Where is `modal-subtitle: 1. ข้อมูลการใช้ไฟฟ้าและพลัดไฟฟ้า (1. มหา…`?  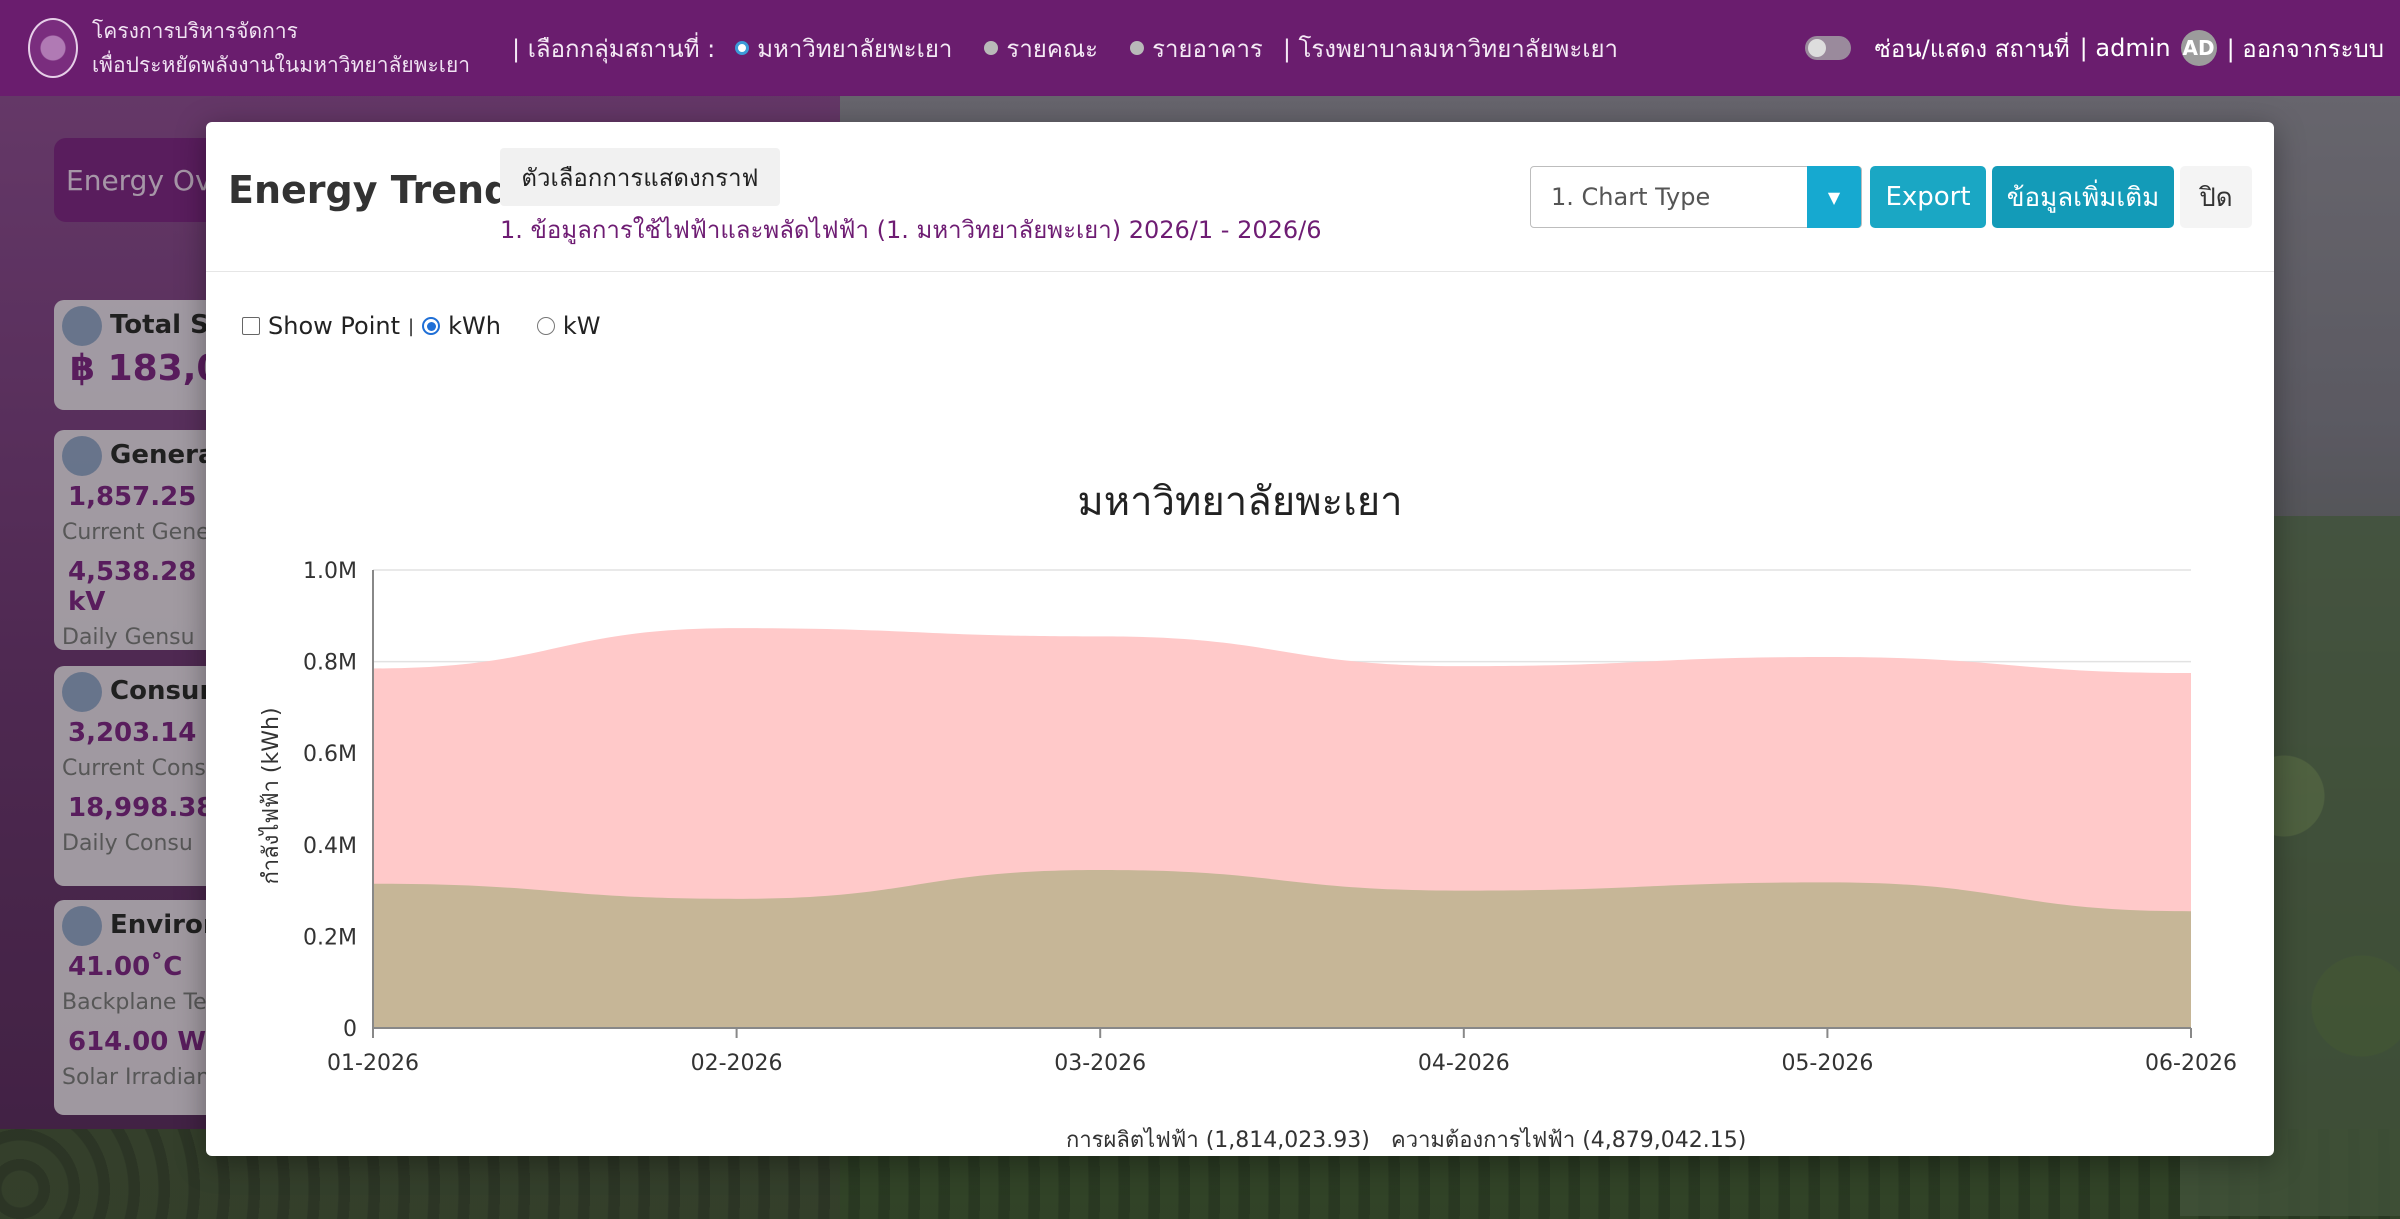
modal-subtitle: 1. ข้อมูลการใช้ไฟฟ้าและพลัดไฟฟ้า (1. มหา… is located at coordinates (911, 230).